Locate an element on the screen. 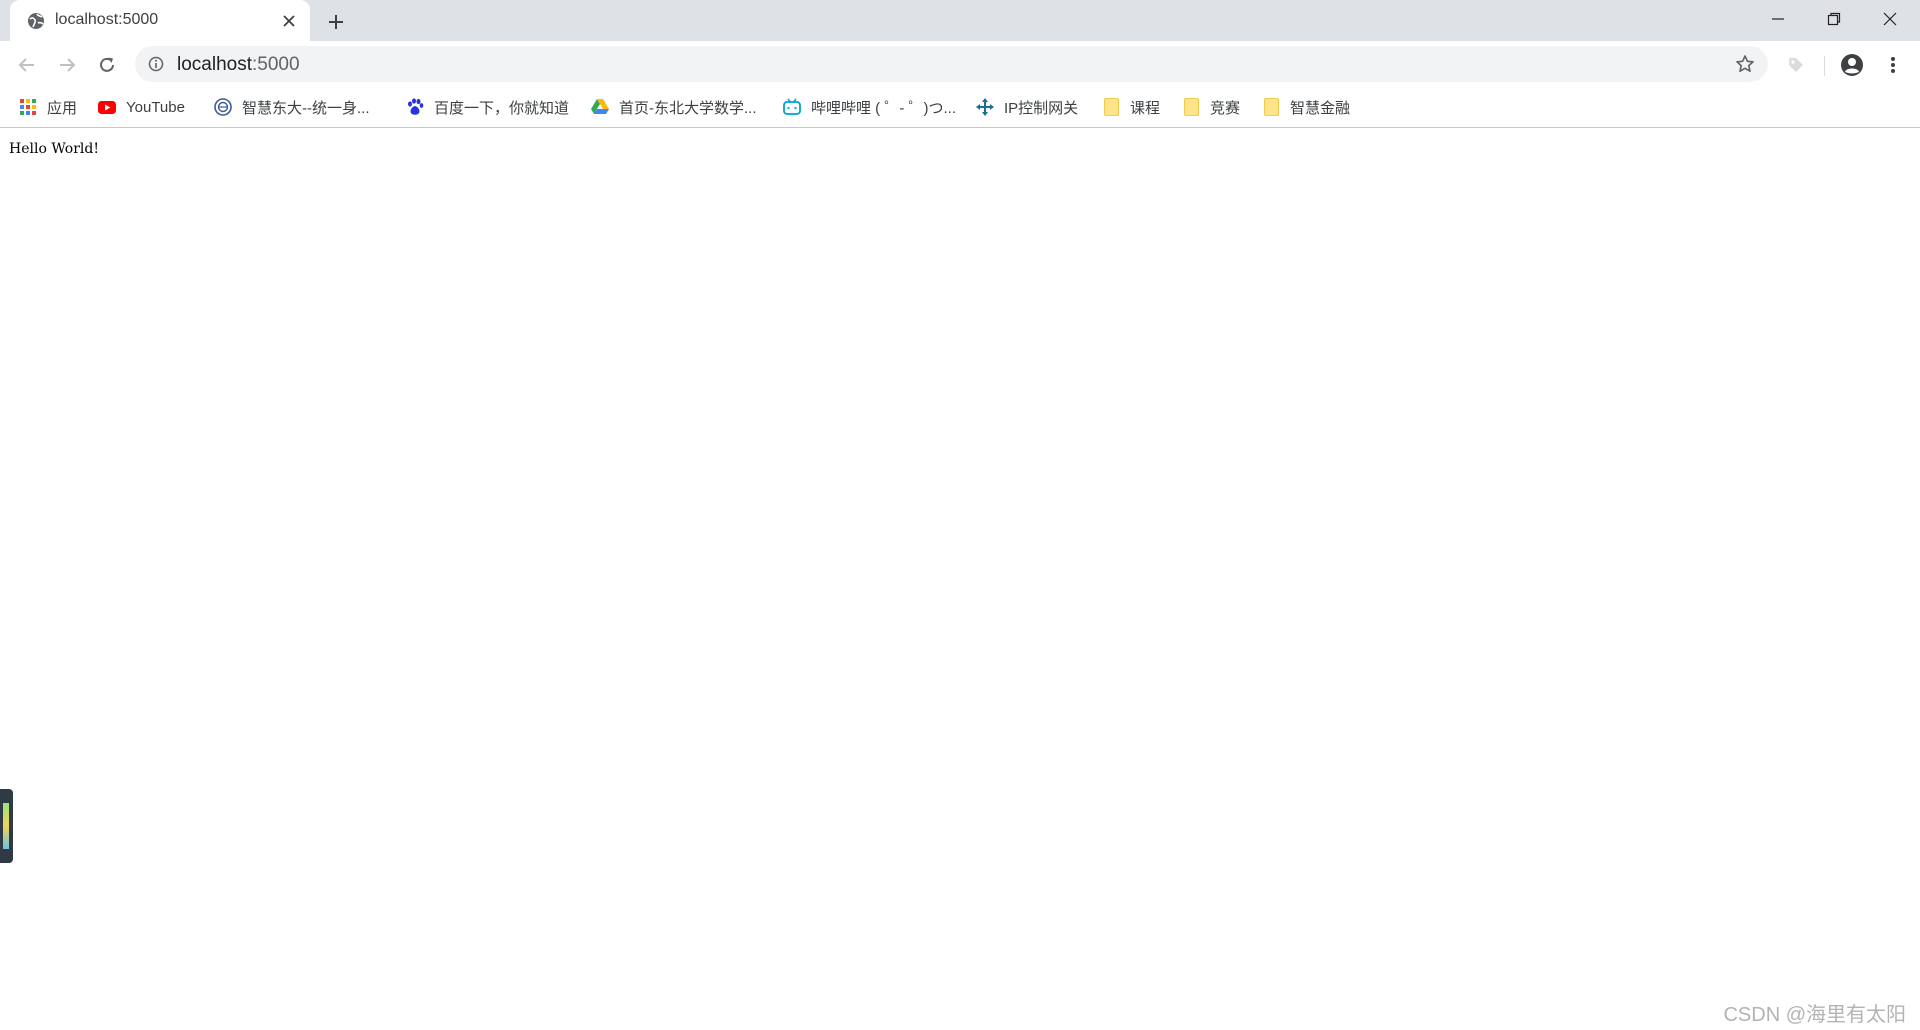 The height and width of the screenshot is (1030, 1920). extension-tag-icon is located at coordinates (1796, 65).